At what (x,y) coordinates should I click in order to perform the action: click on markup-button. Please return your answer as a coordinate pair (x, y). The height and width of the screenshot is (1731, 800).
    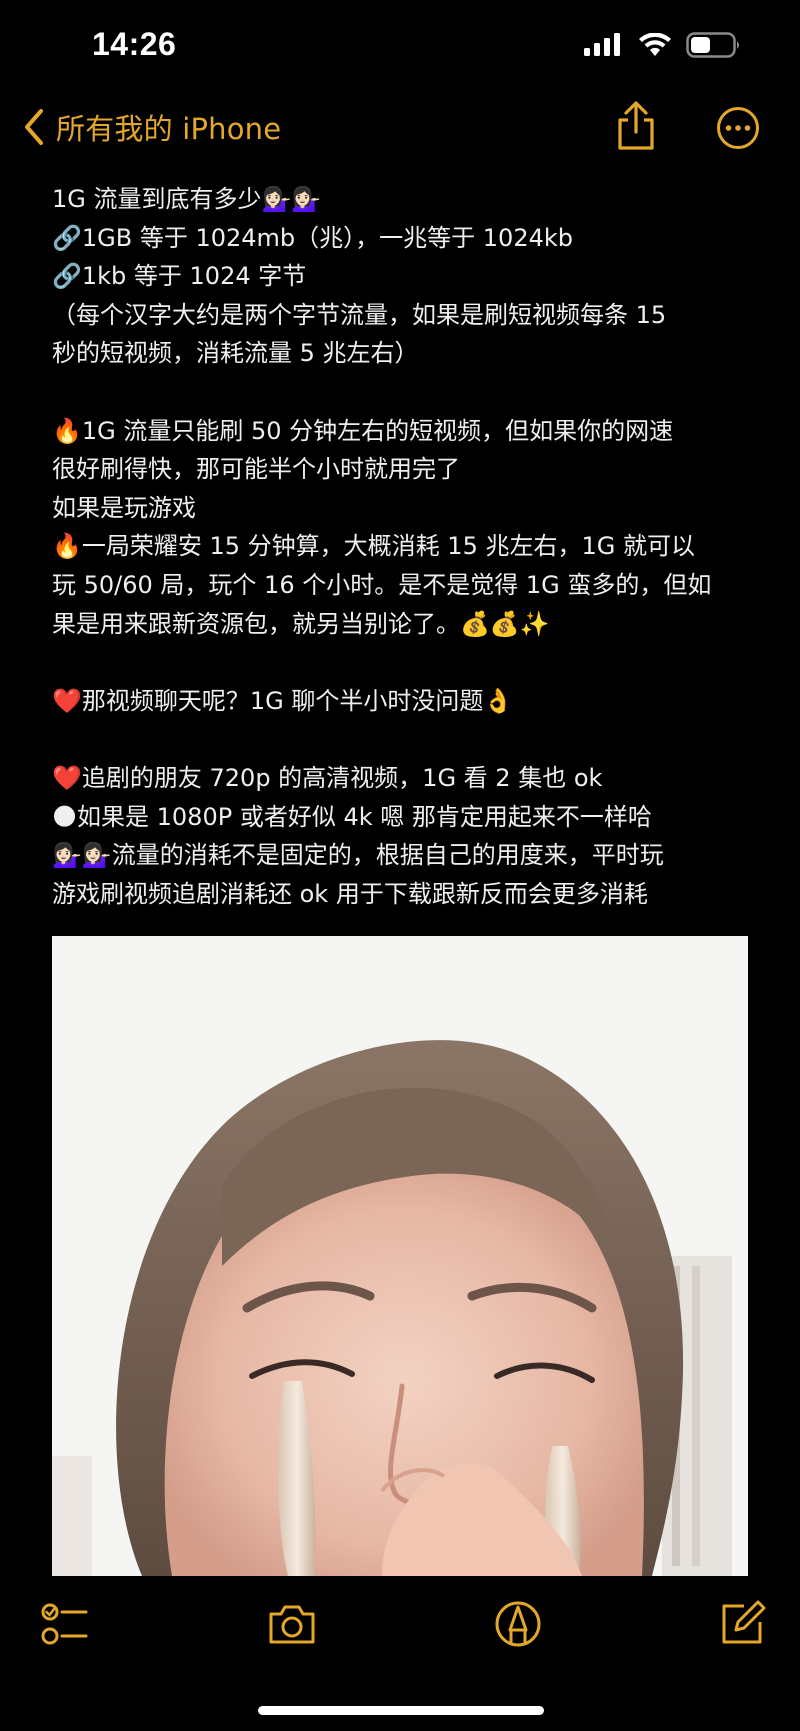
    Looking at the image, I should click on (518, 1624).